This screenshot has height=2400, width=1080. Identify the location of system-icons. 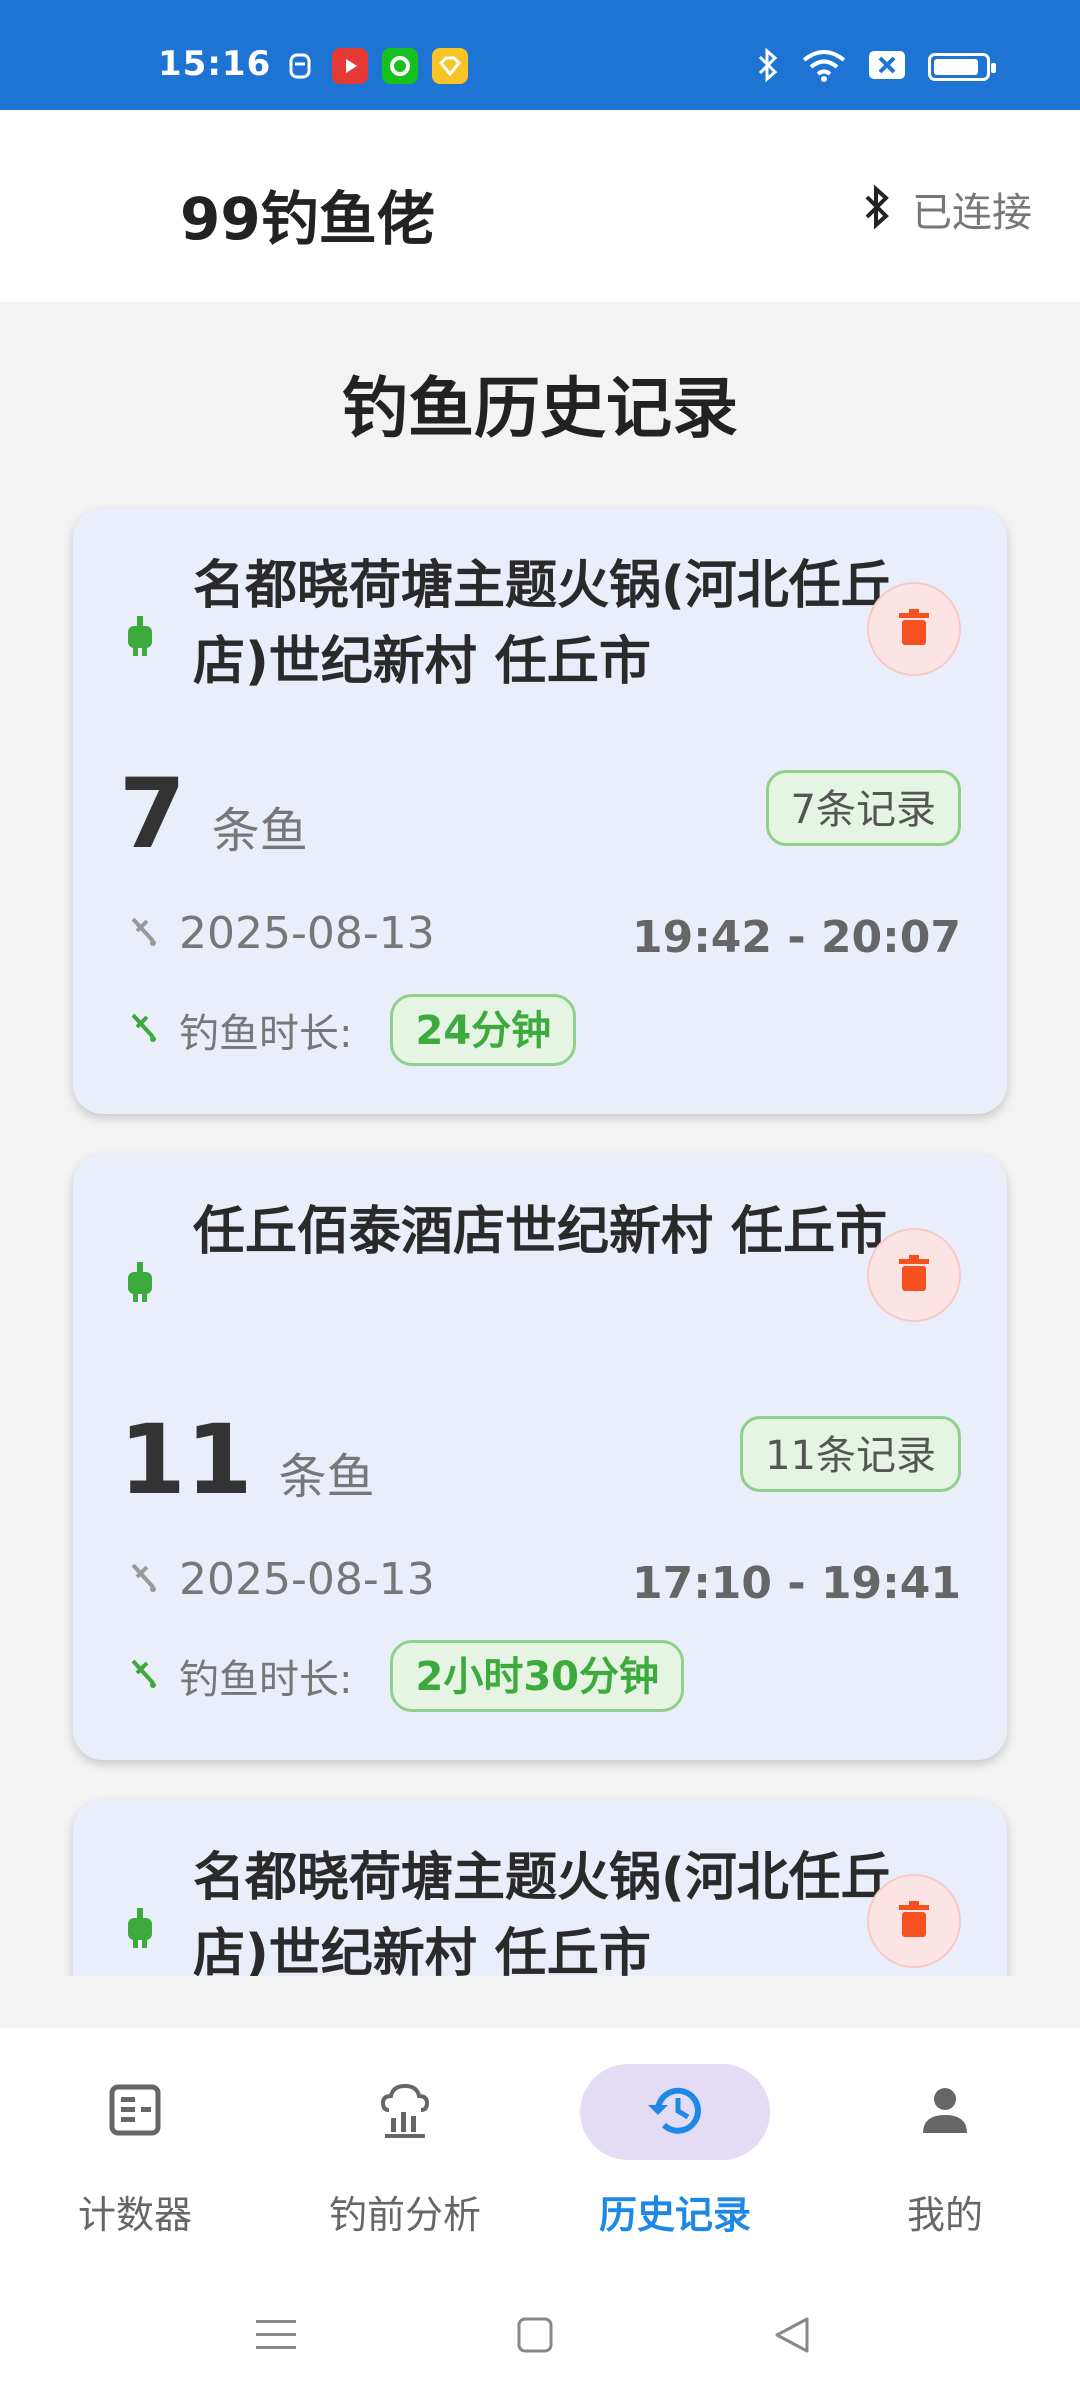
(876, 66).